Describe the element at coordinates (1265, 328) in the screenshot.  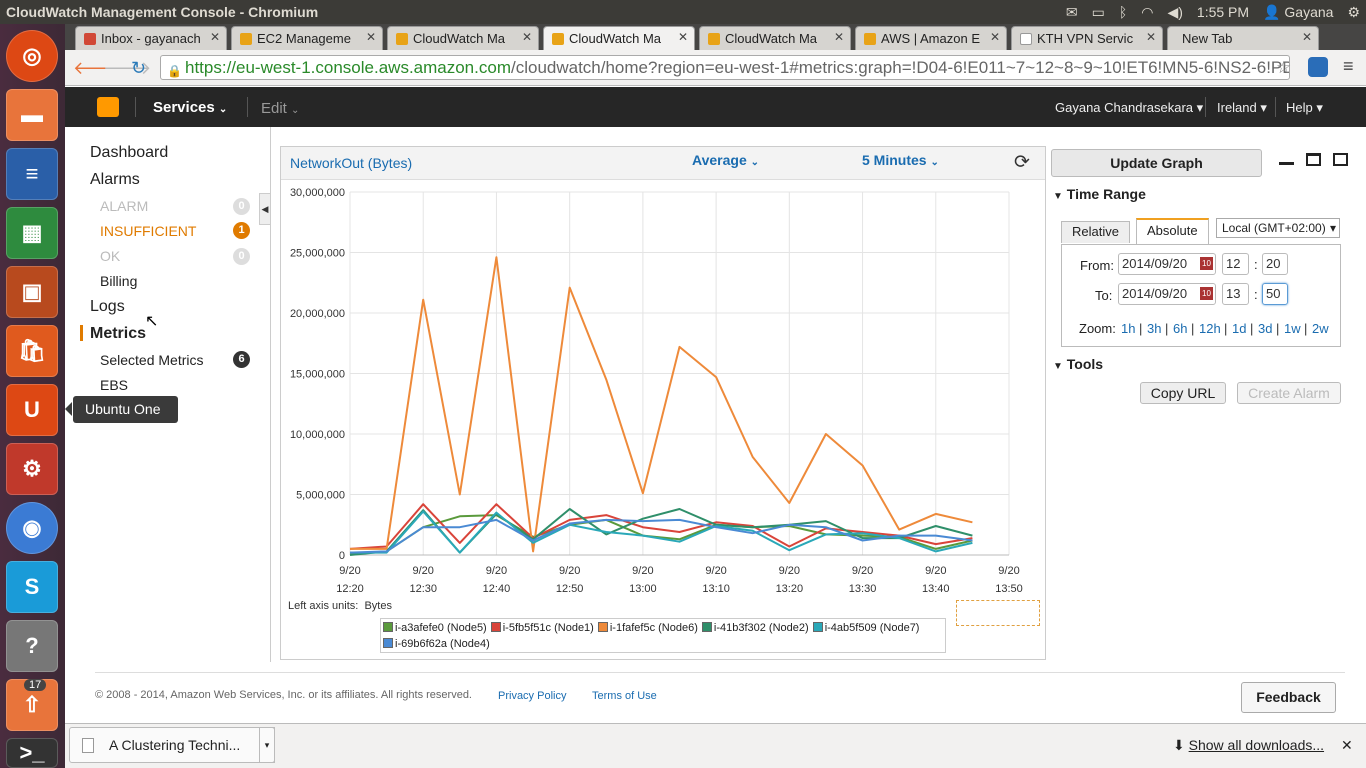
I see `zoom-3d: 3d` at that location.